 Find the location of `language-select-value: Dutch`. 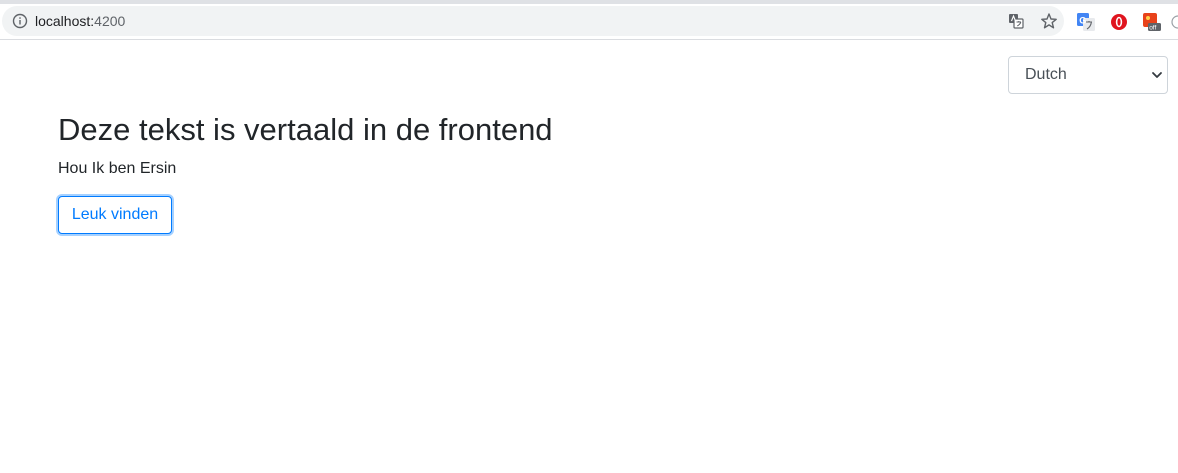

language-select-value: Dutch is located at coordinates (1046, 74).